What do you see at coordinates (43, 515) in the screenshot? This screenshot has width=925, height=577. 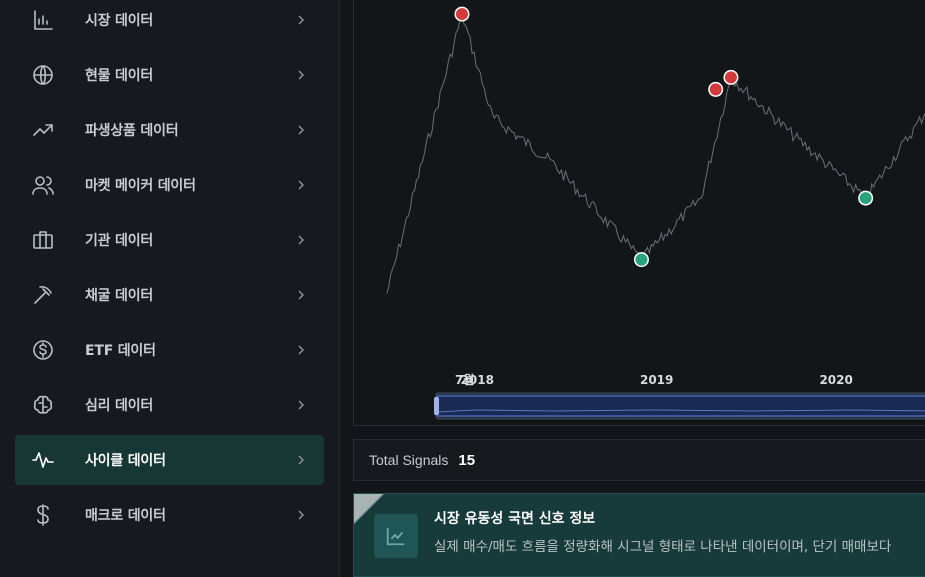 I see `dollar-sign-icon` at bounding box center [43, 515].